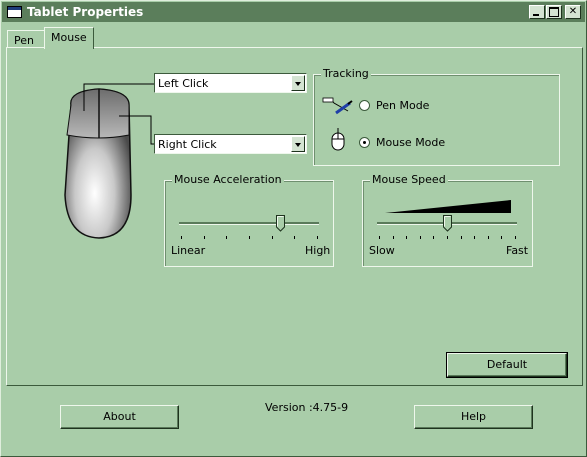 This screenshot has width=587, height=457. I want to click on tracking-group: Tracking Pen Mode Mouse Mode, so click(436, 116).